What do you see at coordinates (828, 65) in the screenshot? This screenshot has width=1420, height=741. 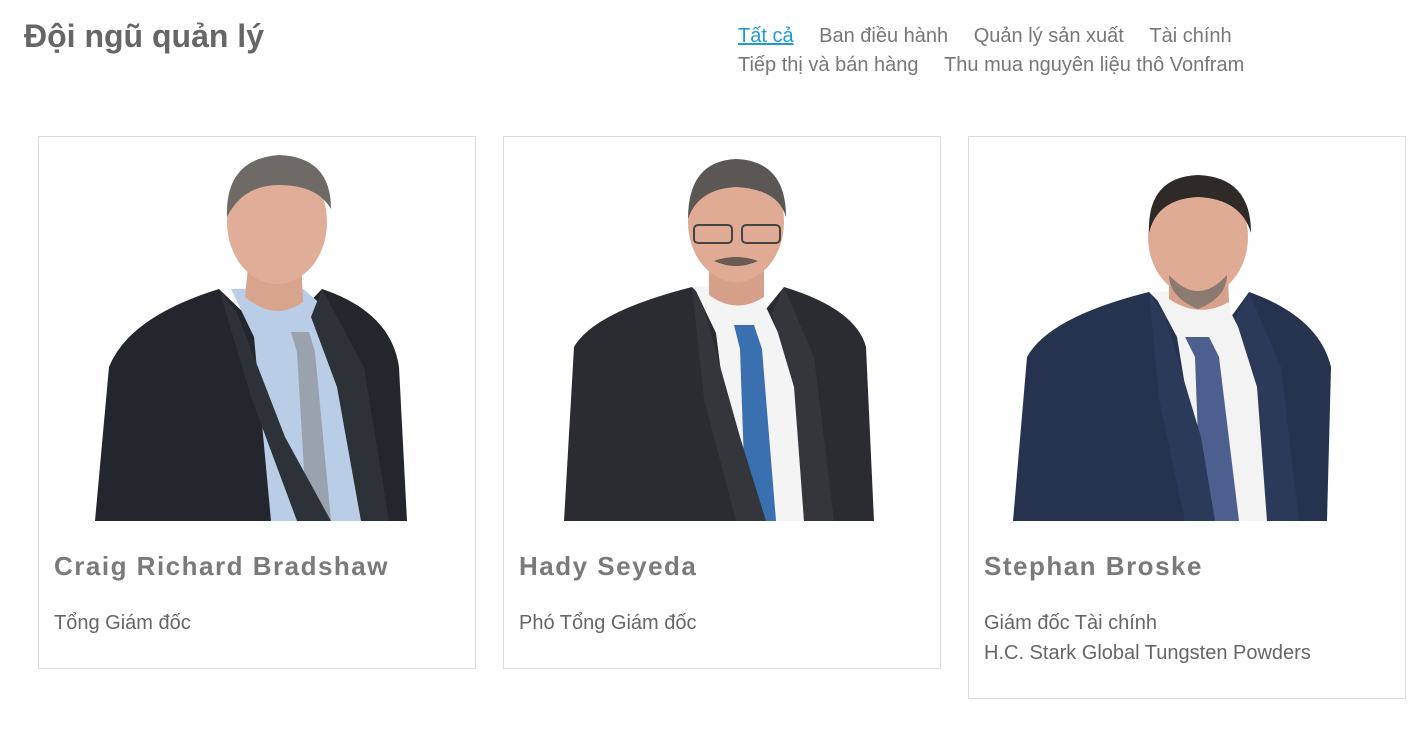 I see `filter-marketing-sales: Tiếp thị và bán hàng` at bounding box center [828, 65].